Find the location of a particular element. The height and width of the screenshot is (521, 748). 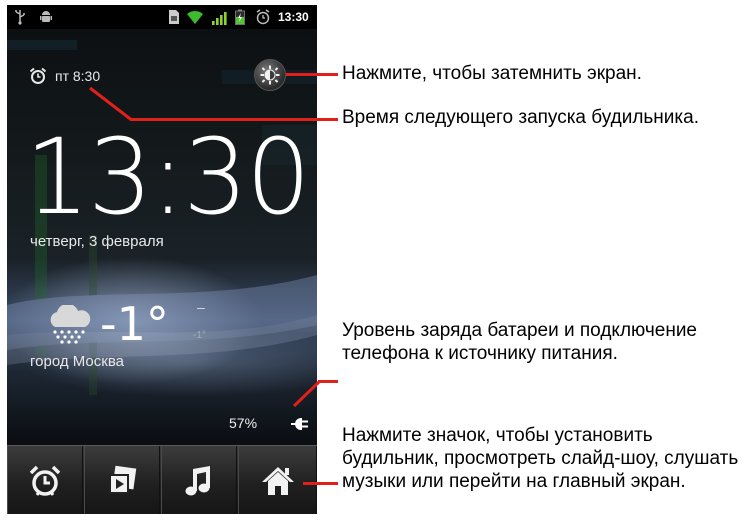

status-time: 13:30 is located at coordinates (293, 17).